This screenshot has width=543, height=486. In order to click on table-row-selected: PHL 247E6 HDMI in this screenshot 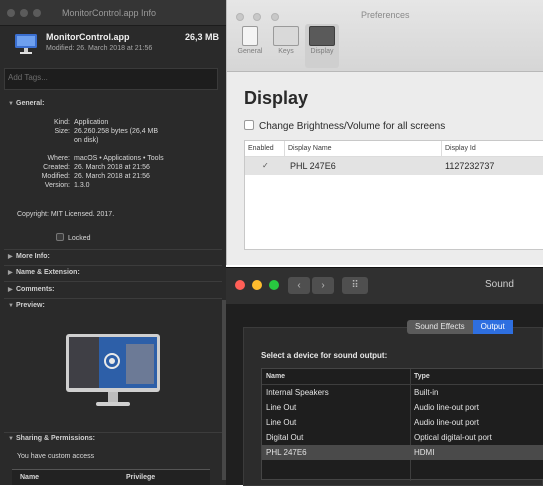, I will do `click(402, 452)`.